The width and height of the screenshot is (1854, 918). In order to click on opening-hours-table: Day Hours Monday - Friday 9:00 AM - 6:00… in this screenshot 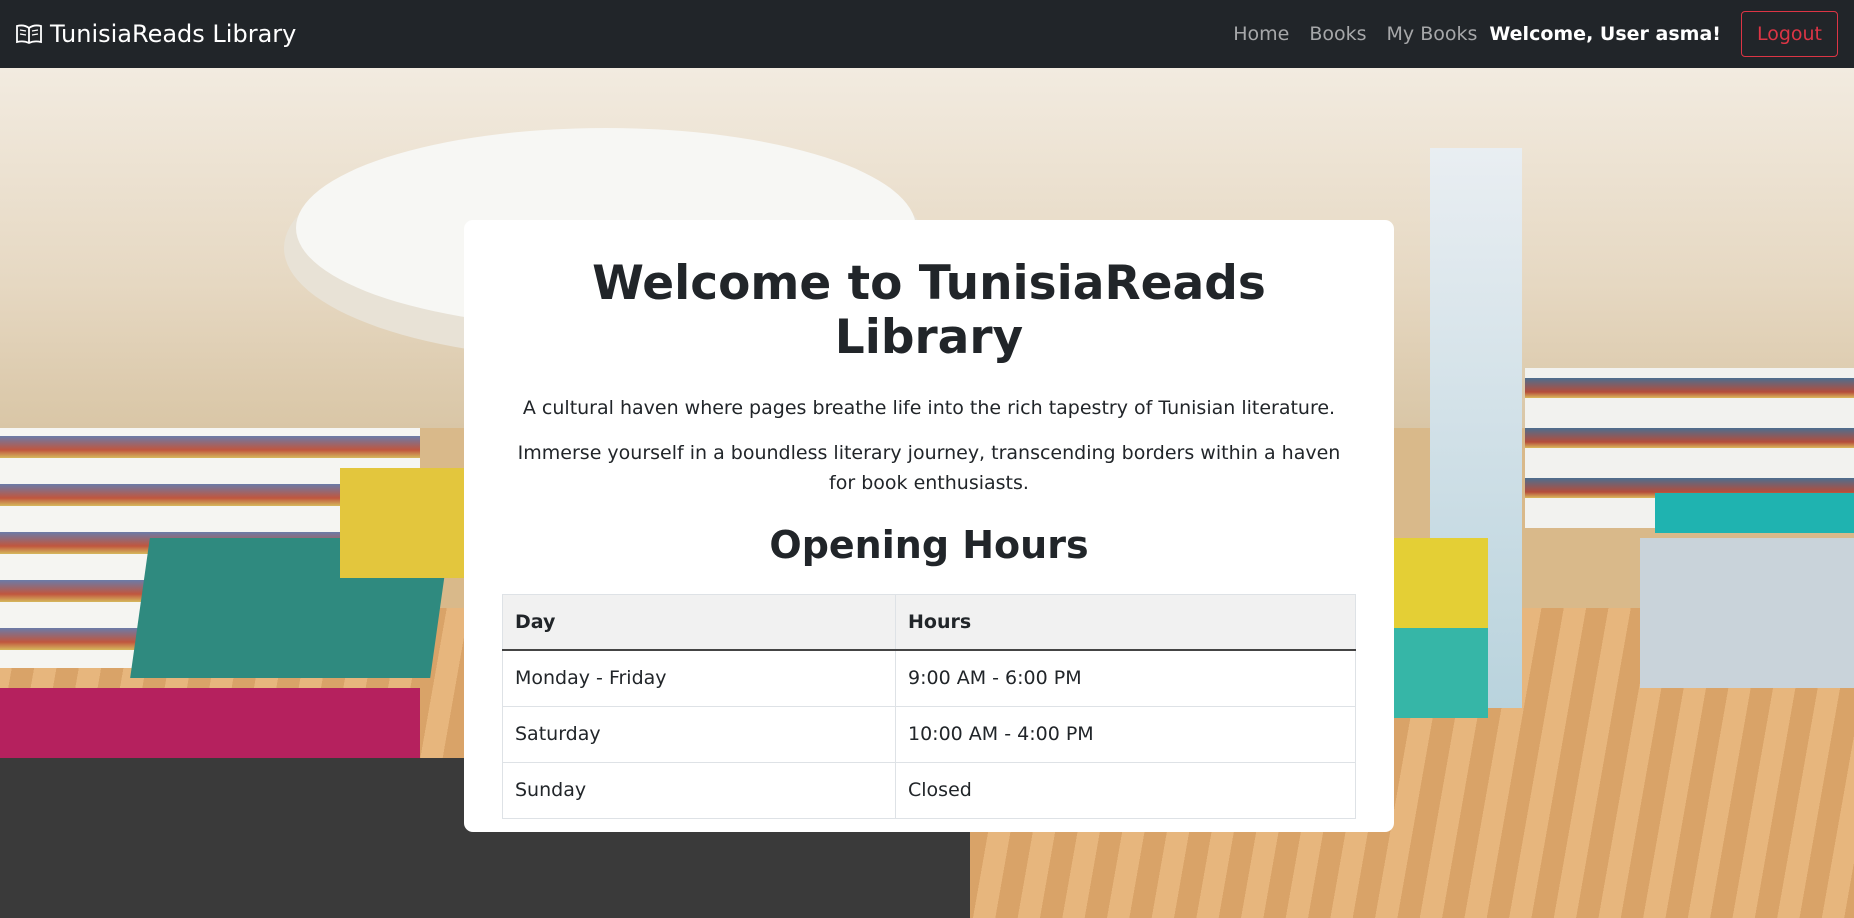, I will do `click(929, 706)`.